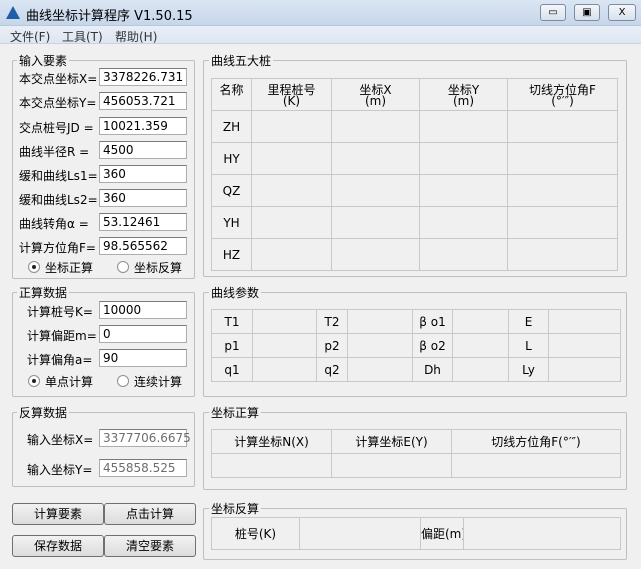 The height and width of the screenshot is (569, 641). Describe the element at coordinates (69, 381) in the screenshot. I see `forward-mode-radio-label: 单点计算` at that location.